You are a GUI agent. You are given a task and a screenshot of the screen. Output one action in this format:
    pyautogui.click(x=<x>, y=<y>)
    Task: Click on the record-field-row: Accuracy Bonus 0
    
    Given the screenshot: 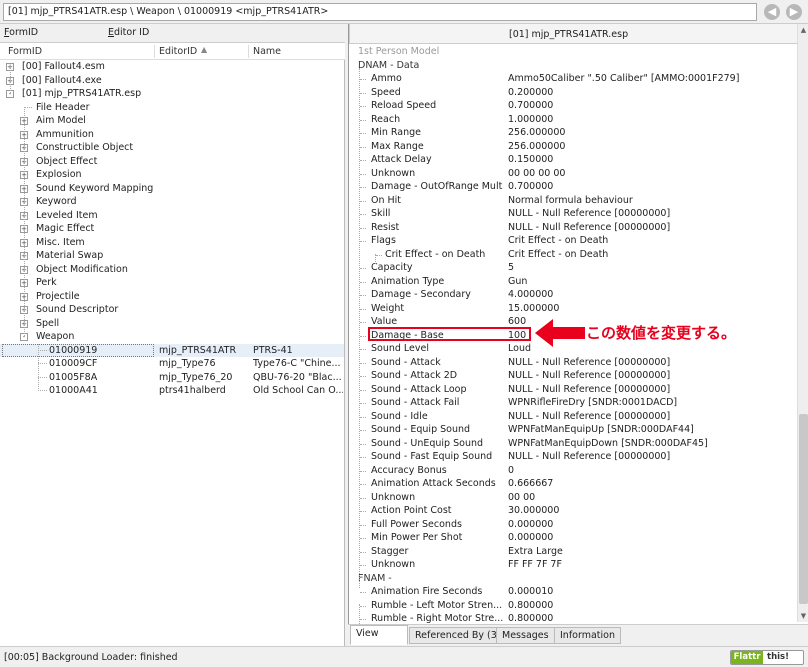 What is the action you would take?
    pyautogui.click(x=573, y=471)
    